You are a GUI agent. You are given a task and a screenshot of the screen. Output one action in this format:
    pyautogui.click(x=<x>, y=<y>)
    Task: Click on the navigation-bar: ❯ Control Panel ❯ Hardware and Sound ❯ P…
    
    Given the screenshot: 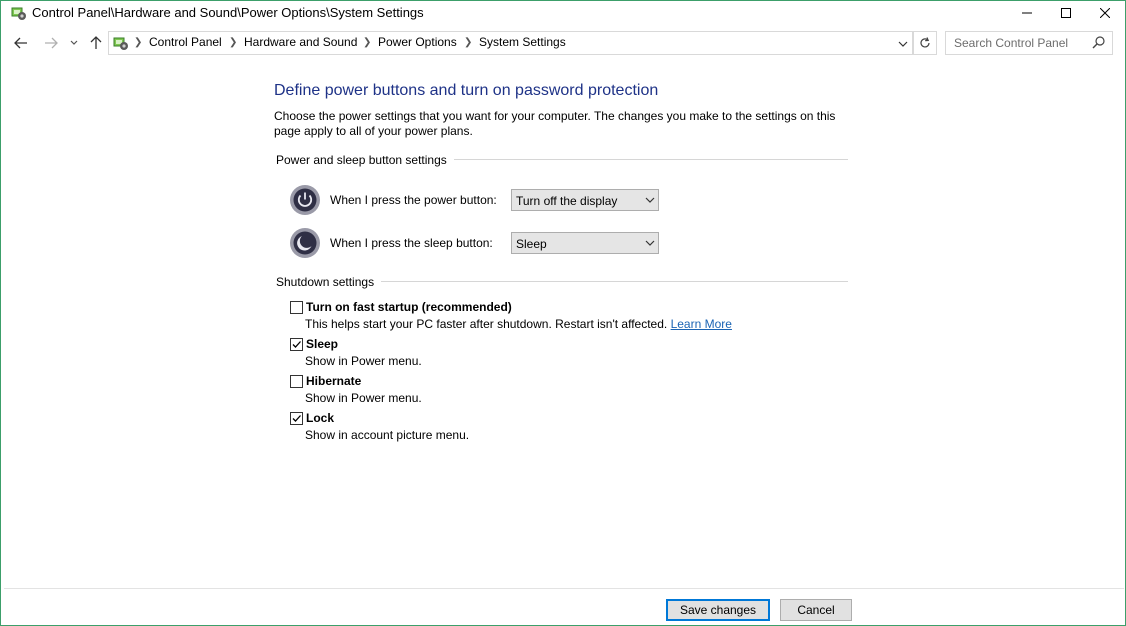 What is the action you would take?
    pyautogui.click(x=563, y=43)
    